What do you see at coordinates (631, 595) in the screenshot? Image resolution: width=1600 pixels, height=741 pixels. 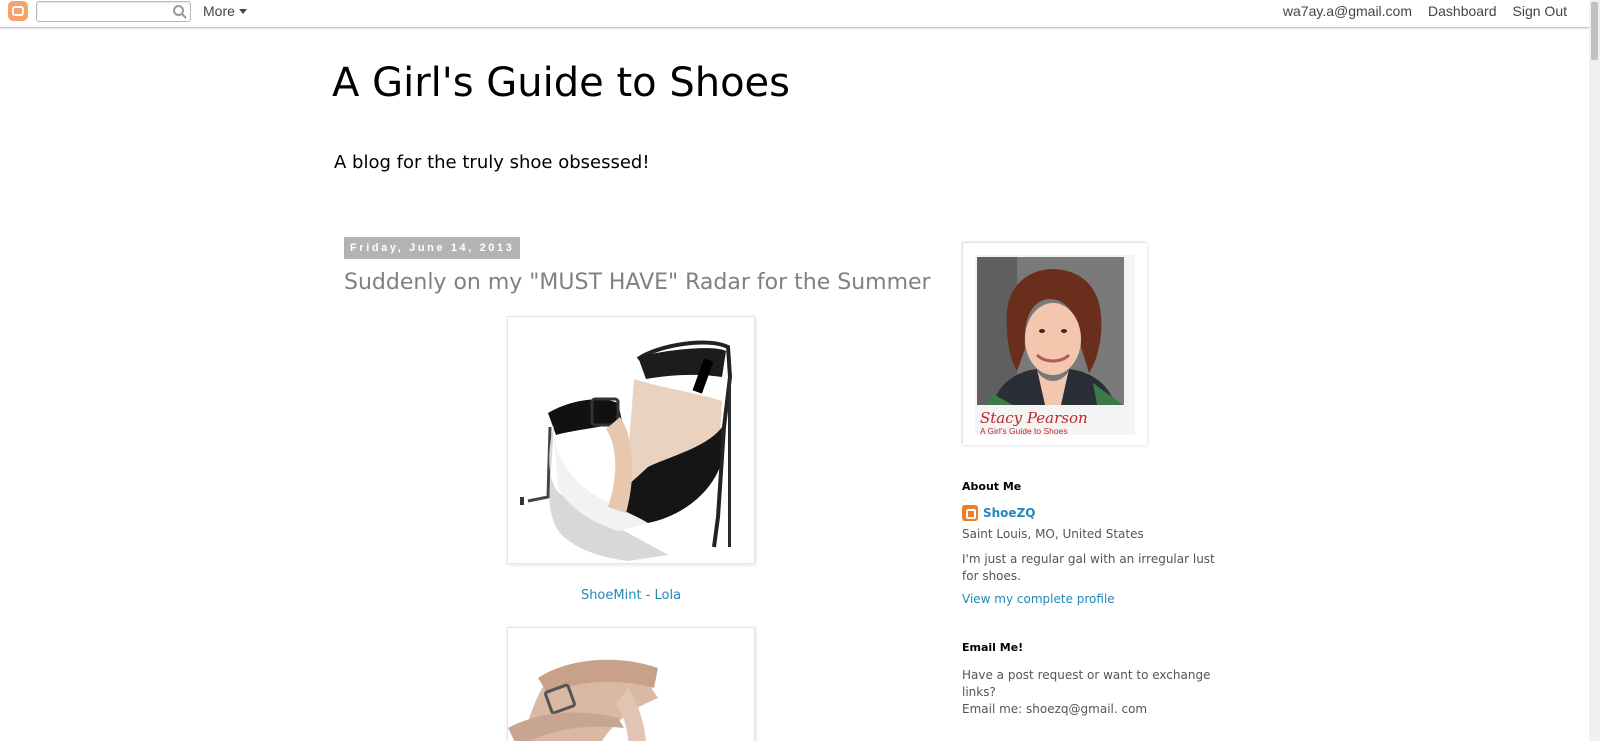 I see `image-caption-link: ShoeMint - Lola` at bounding box center [631, 595].